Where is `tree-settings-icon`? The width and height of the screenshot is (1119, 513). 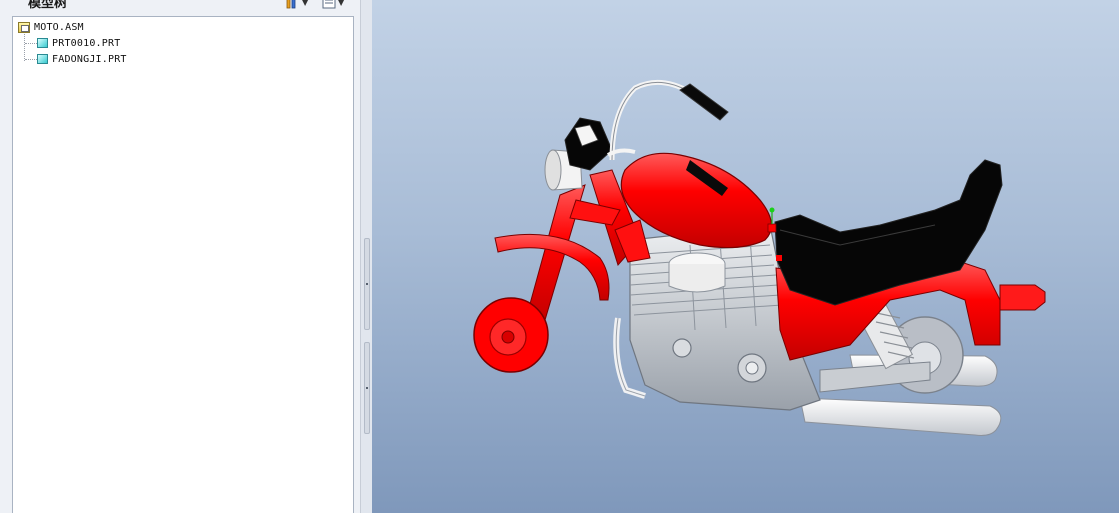
tree-settings-icon is located at coordinates (329, 4).